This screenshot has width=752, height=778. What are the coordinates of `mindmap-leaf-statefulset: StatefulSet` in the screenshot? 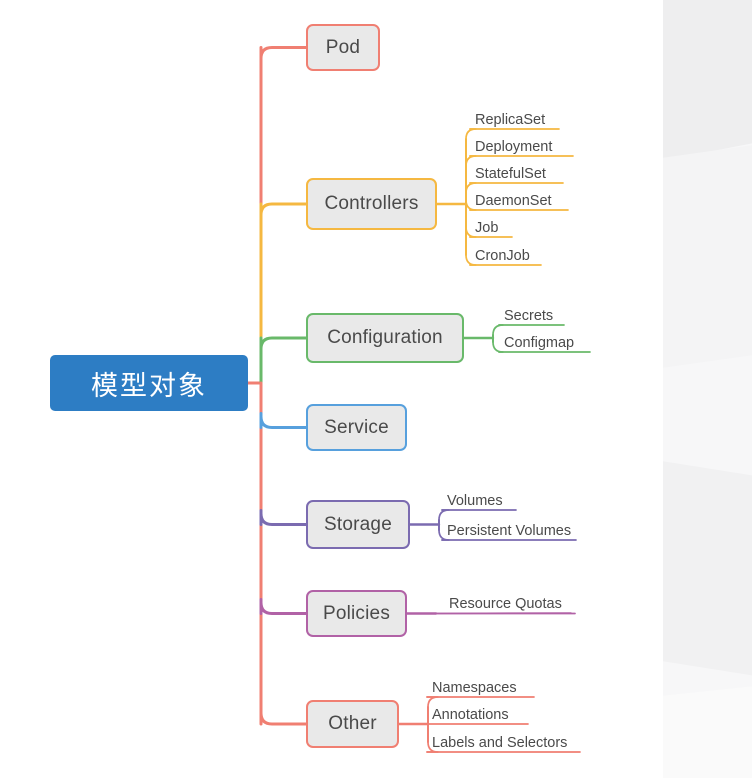 It's located at (510, 174).